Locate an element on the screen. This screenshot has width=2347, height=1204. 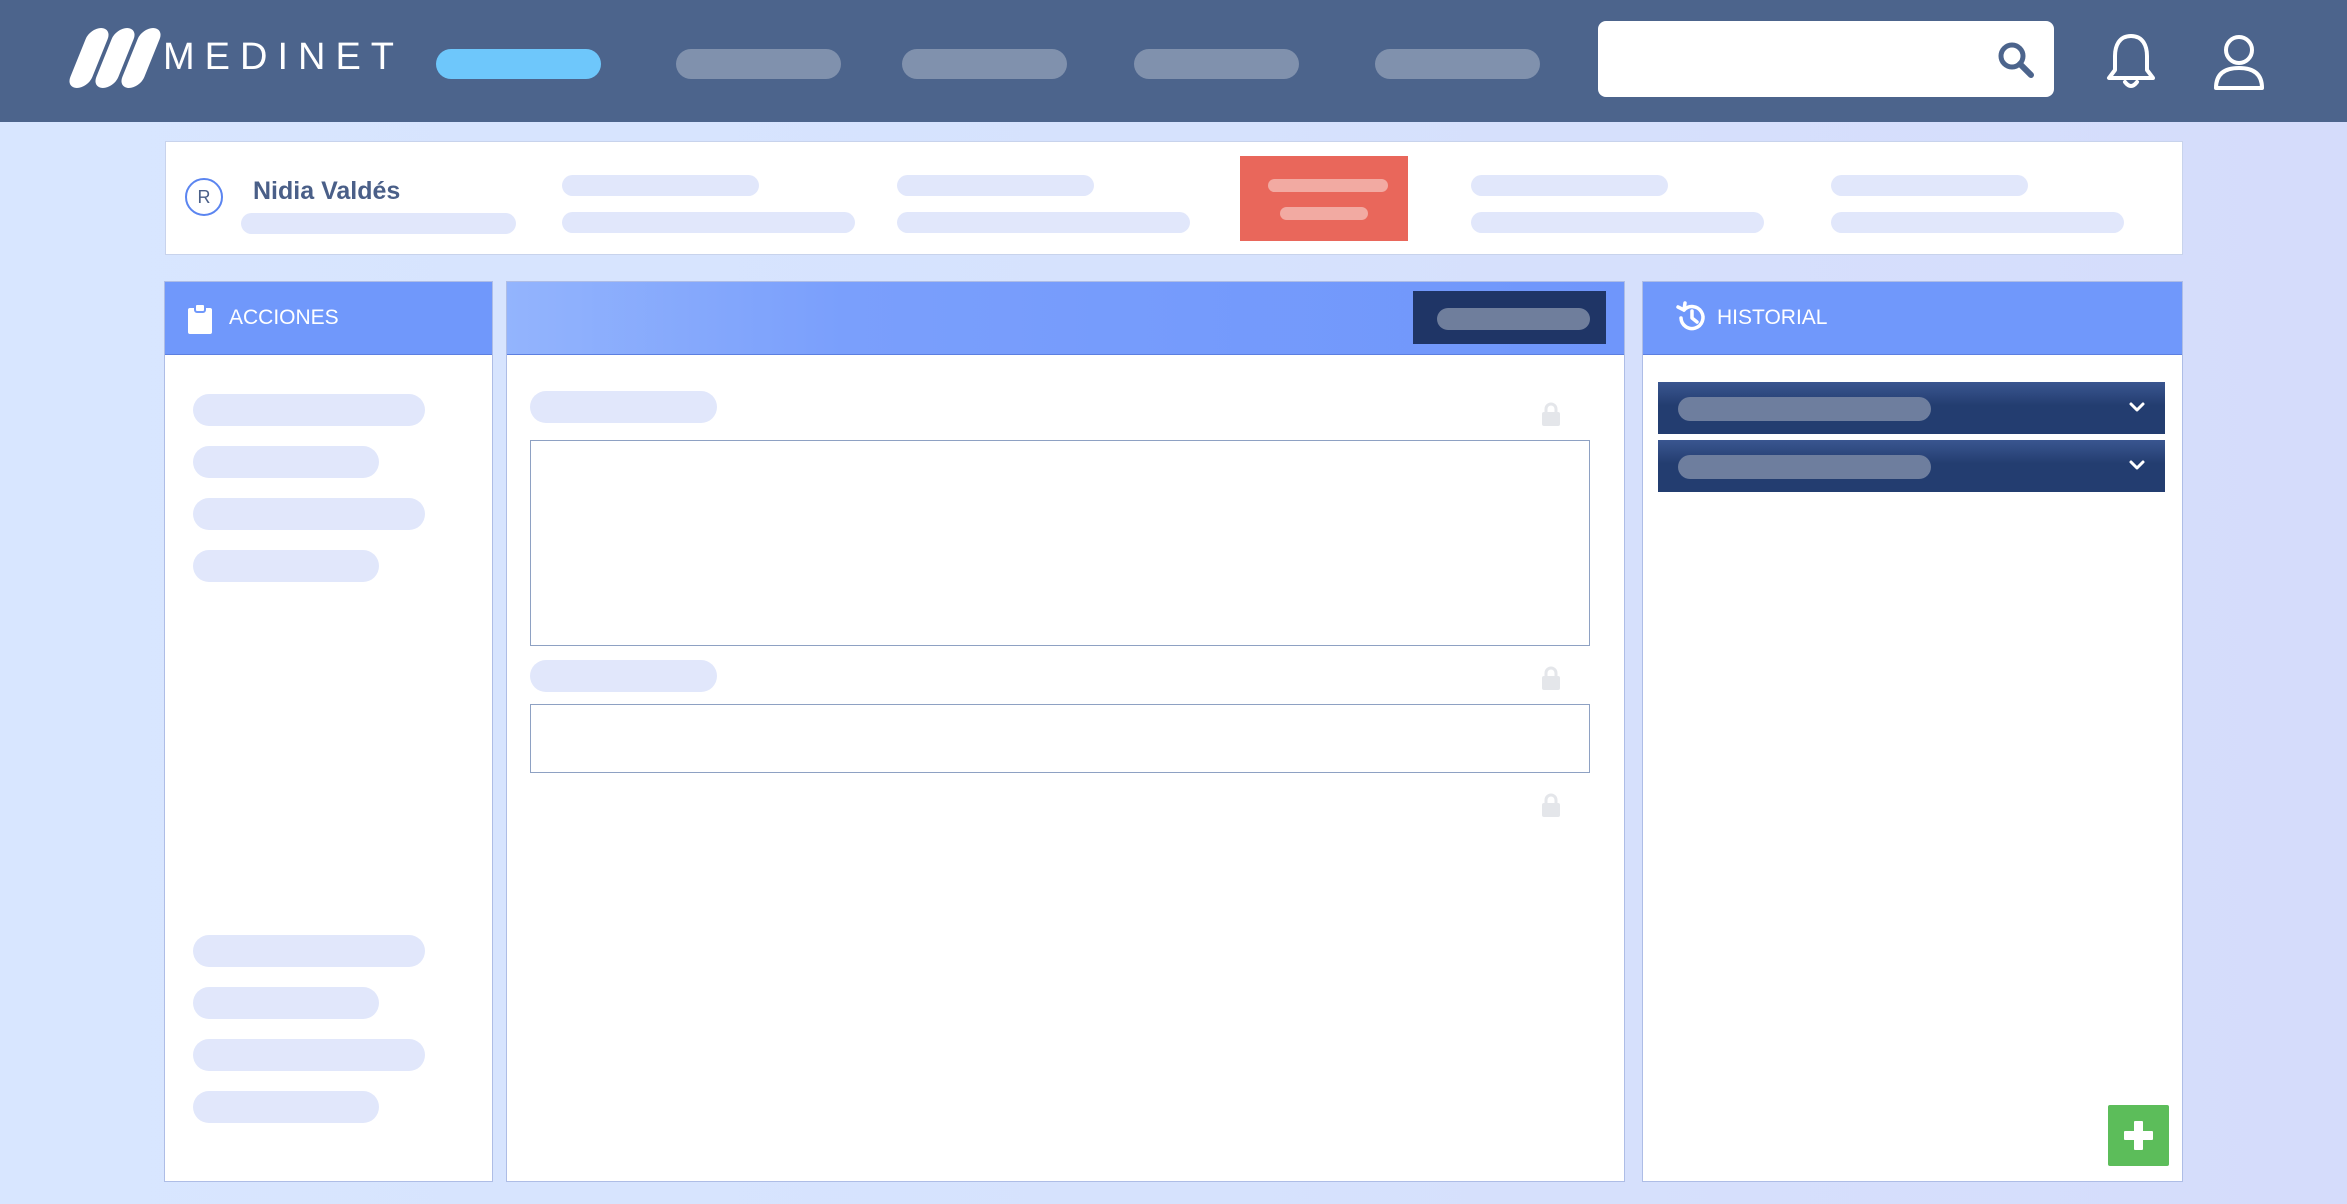
search-input is located at coordinates (1826, 59).